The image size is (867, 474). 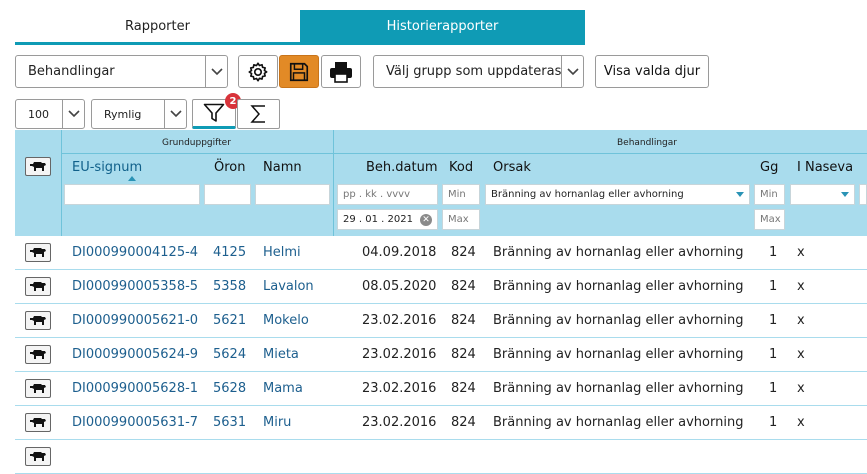 What do you see at coordinates (286, 321) in the screenshot?
I see `namn-link: Mokelo` at bounding box center [286, 321].